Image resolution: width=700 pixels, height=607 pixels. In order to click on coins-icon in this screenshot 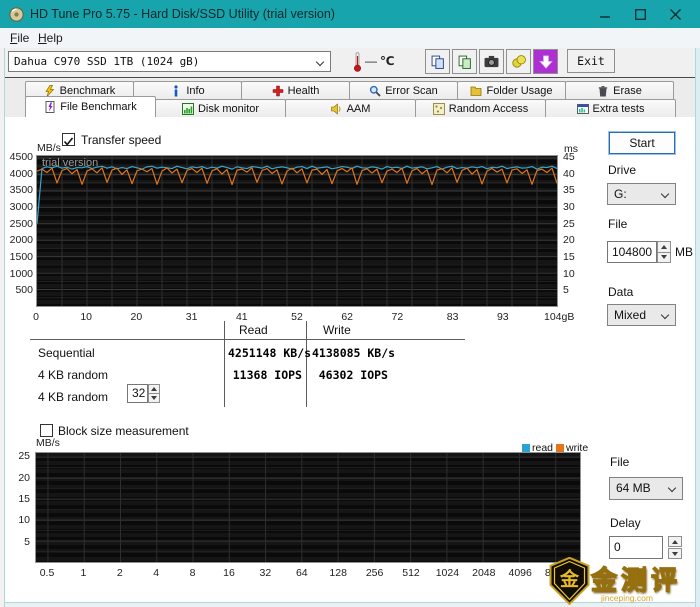, I will do `click(518, 61)`.